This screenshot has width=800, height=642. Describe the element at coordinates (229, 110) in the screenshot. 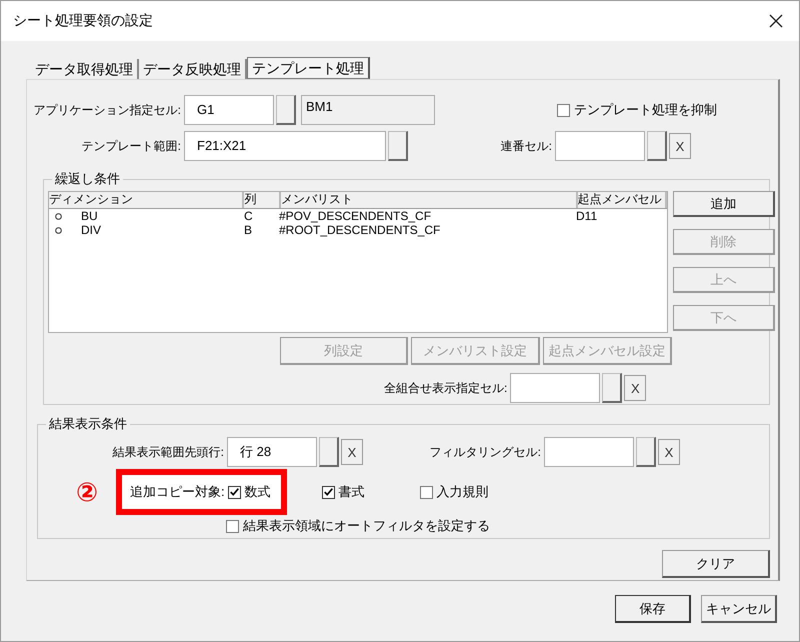

I see `input-field: G1` at that location.